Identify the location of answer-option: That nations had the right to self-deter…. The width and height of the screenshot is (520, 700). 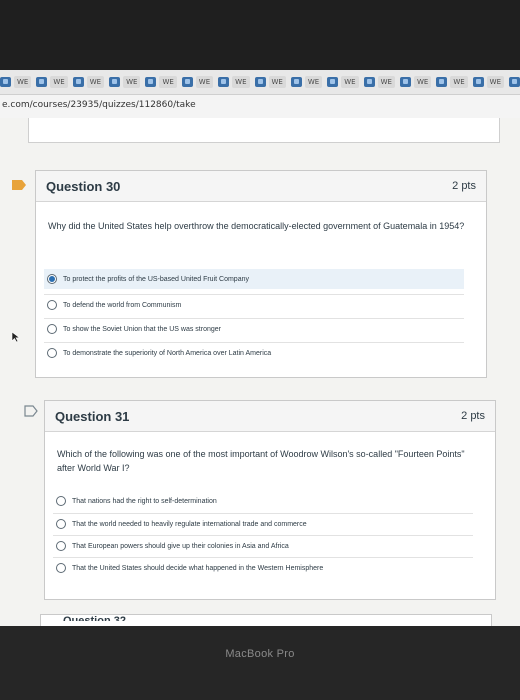
(263, 501).